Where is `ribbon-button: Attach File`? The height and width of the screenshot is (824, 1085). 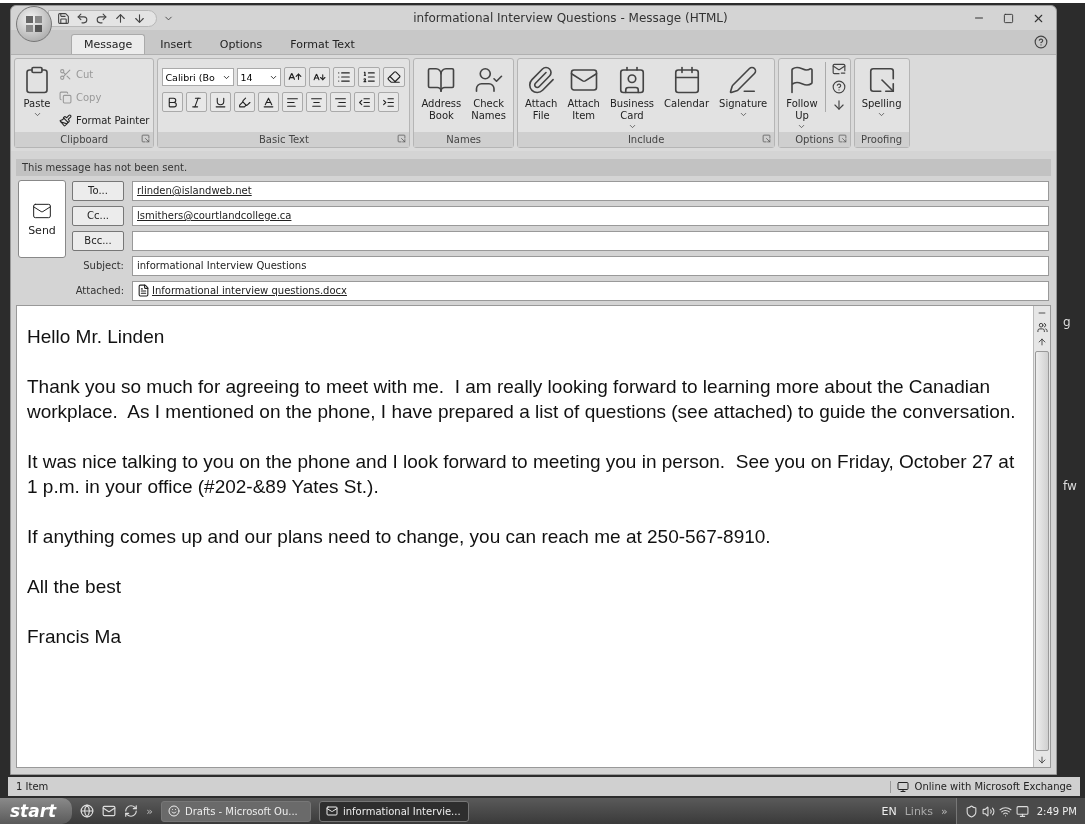 ribbon-button: Attach File is located at coordinates (541, 92).